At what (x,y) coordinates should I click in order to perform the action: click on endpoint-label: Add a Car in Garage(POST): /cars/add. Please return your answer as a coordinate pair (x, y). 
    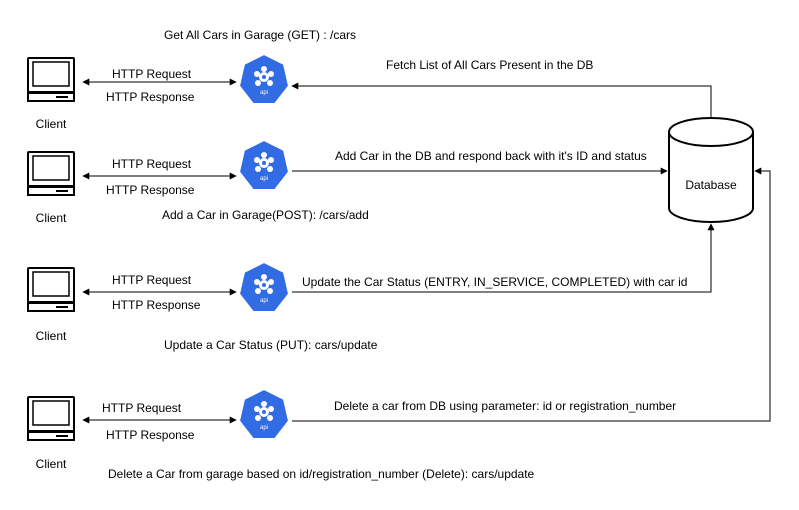
    Looking at the image, I should click on (265, 215).